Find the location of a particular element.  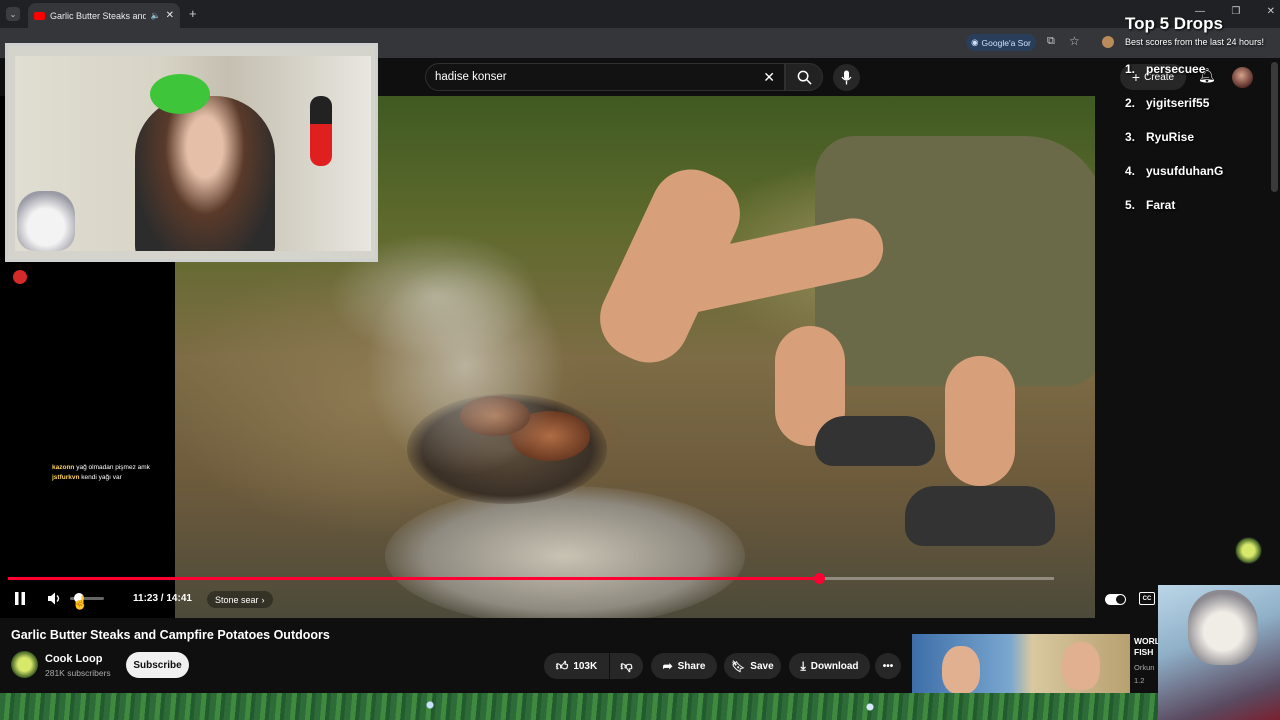

person-leg is located at coordinates (980, 421).